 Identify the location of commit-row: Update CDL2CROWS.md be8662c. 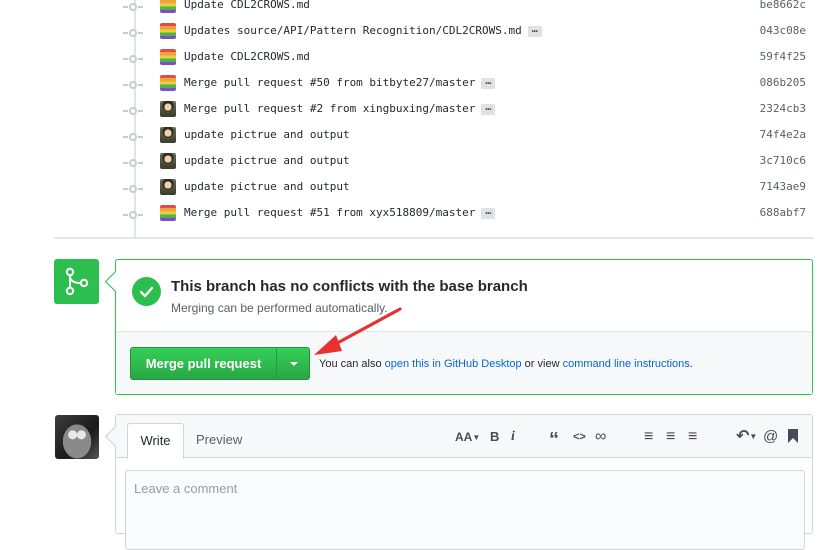
(416, 10).